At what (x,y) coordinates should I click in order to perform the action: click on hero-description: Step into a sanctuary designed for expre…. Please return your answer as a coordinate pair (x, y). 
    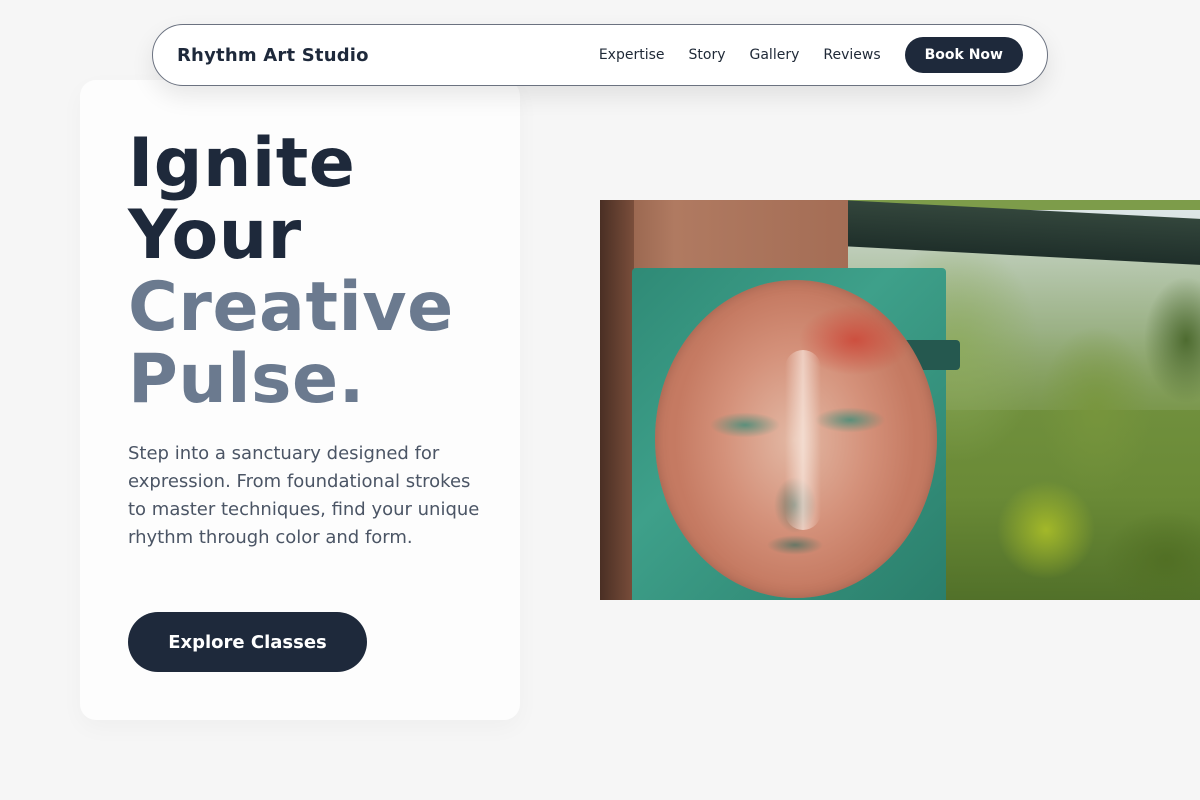
    Looking at the image, I should click on (304, 495).